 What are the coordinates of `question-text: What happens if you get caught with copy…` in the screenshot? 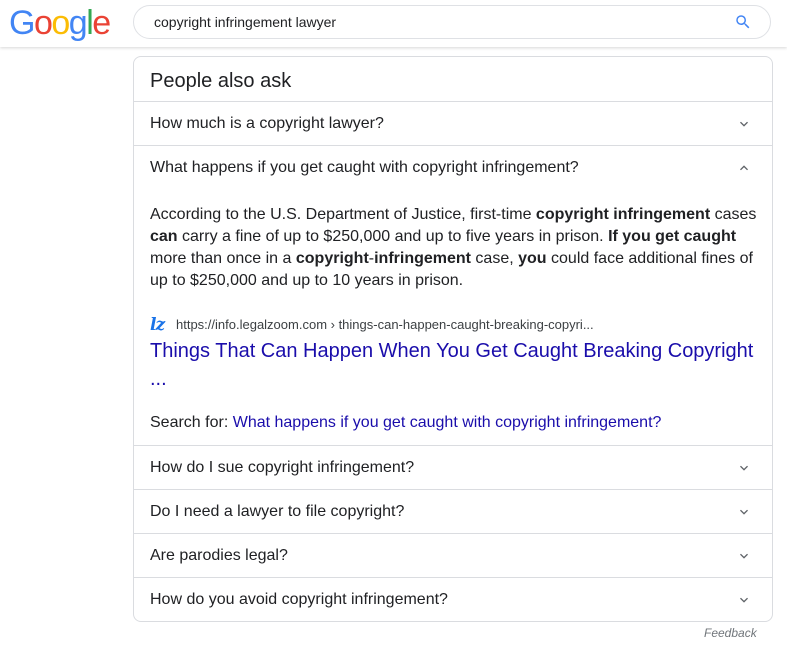 It's located at (364, 167).